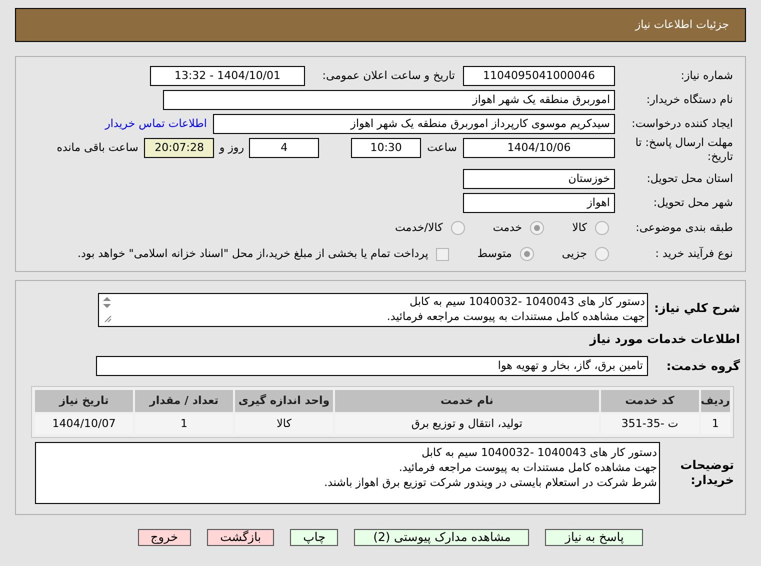 This screenshot has height=566, width=761. Describe the element at coordinates (442, 148) in the screenshot. I see `field-label: ساعت` at that location.